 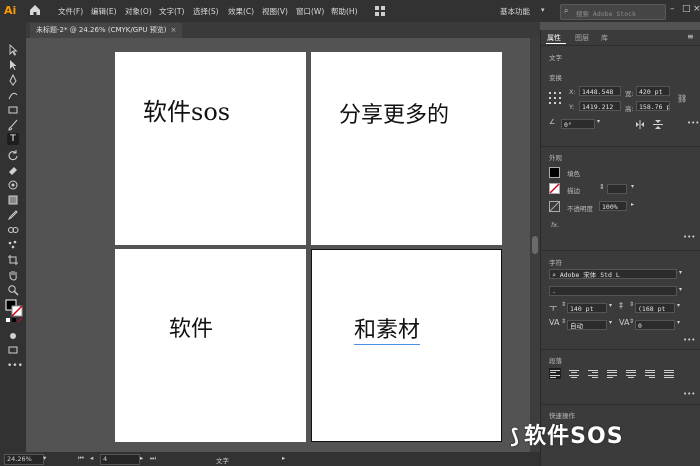 I want to click on zoom-dropdown-icon: ▾, so click(x=44, y=458).